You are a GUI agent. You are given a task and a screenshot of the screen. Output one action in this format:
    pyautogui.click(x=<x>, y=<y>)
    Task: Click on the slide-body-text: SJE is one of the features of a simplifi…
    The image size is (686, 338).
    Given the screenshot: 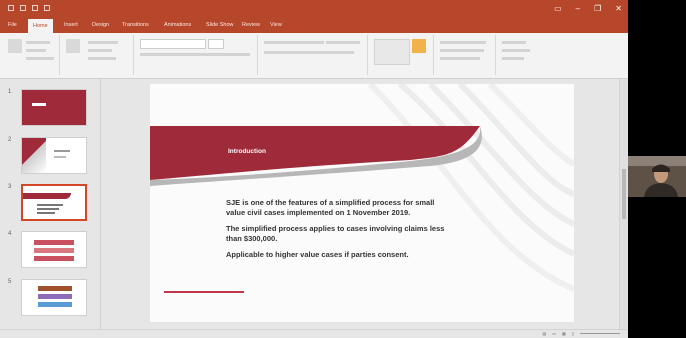 What is the action you would take?
    pyautogui.click(x=336, y=232)
    